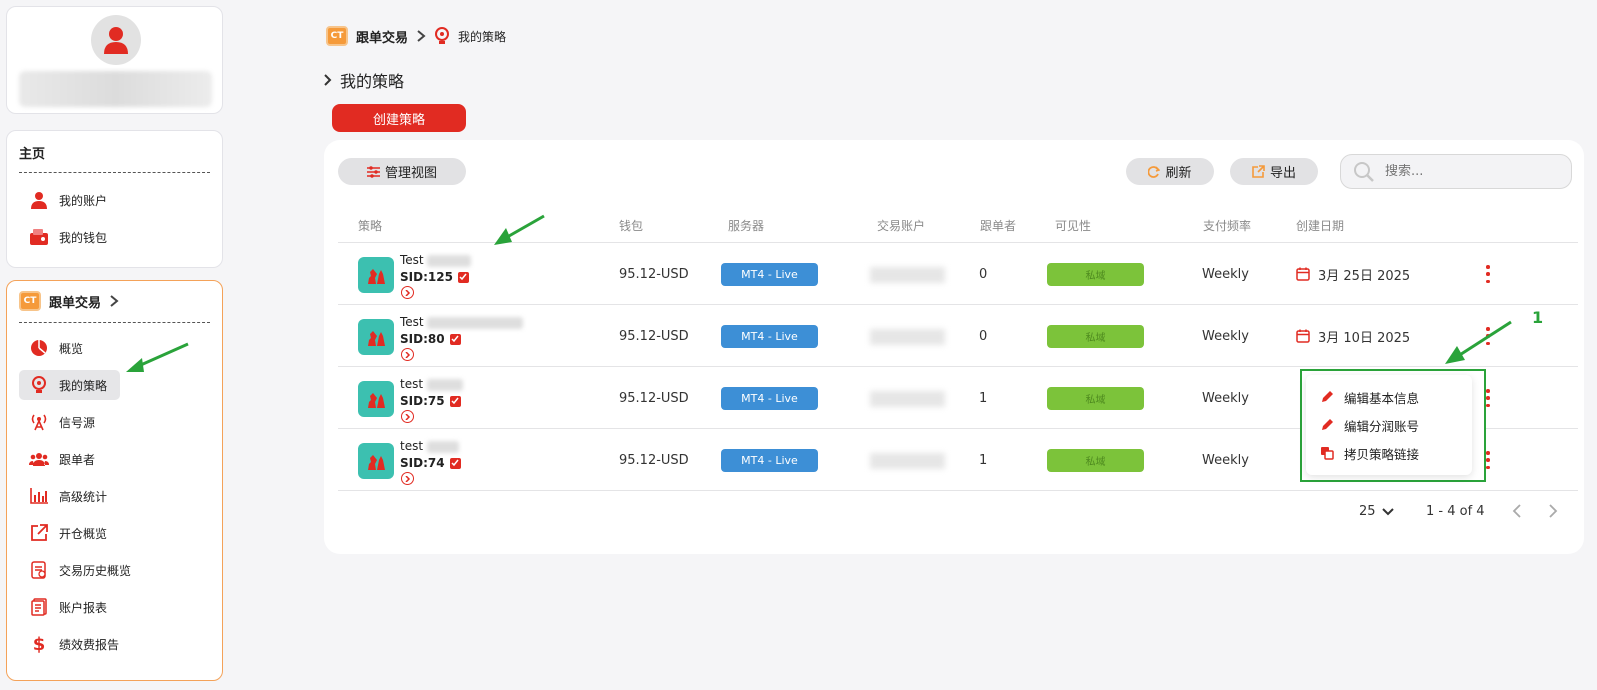  Describe the element at coordinates (1488, 274) in the screenshot. I see `row-actions-icon` at that location.